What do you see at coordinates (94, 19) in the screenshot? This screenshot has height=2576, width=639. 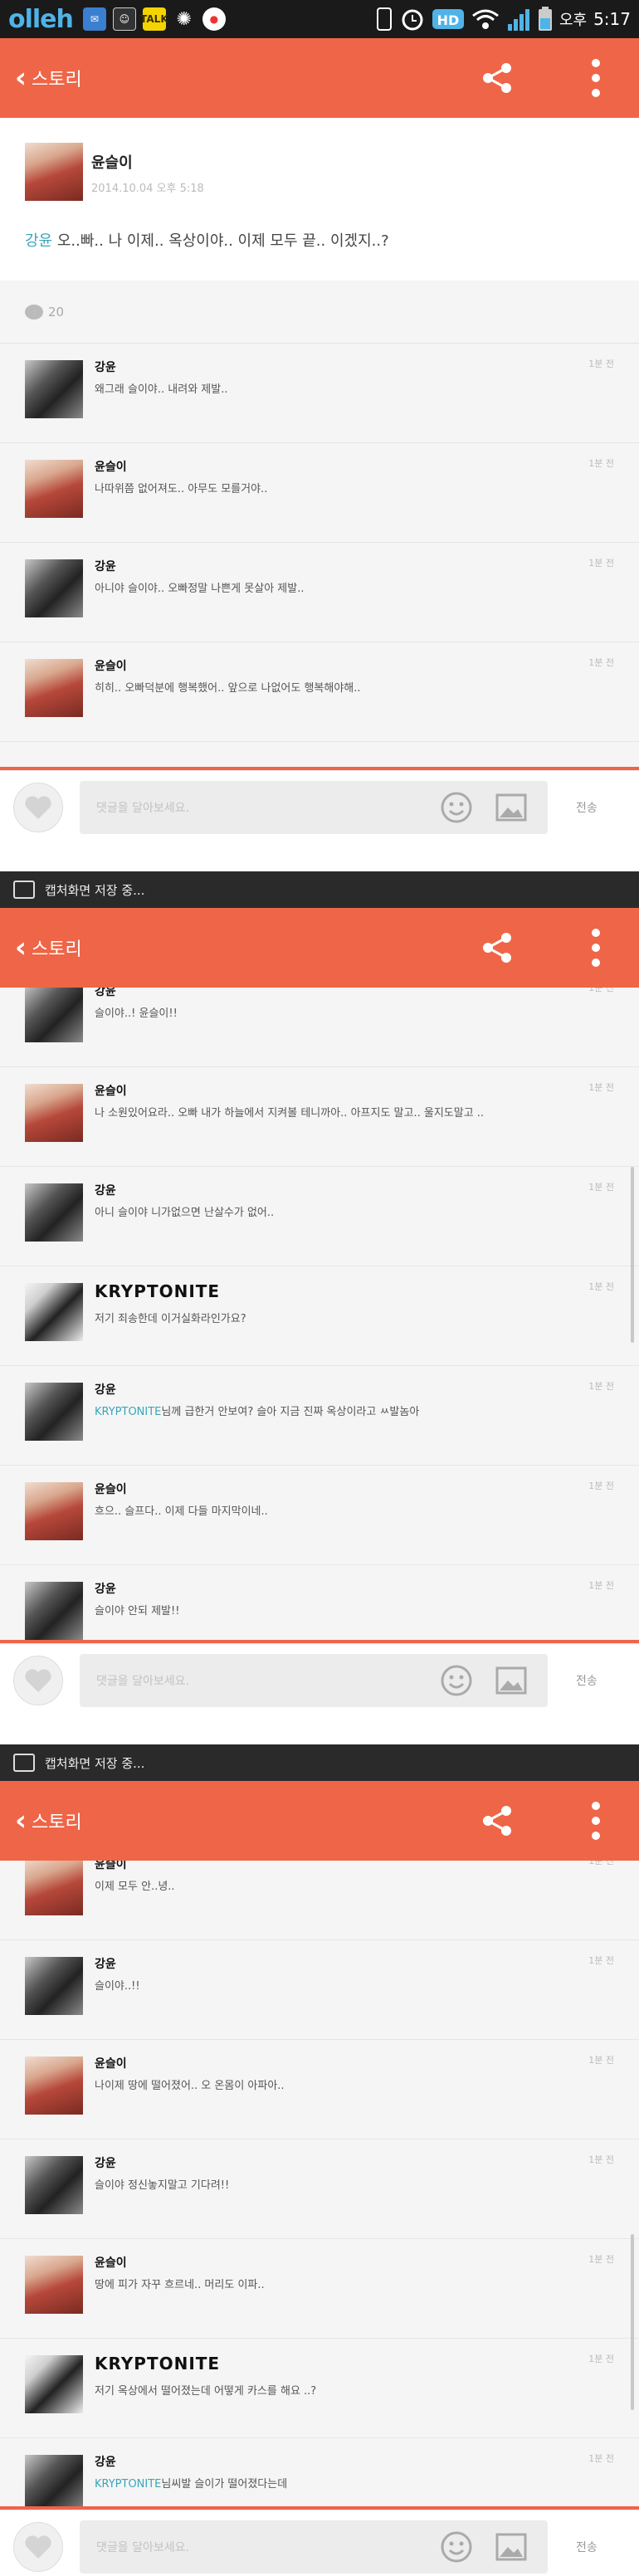 I see `app-notification-icon: ✉` at bounding box center [94, 19].